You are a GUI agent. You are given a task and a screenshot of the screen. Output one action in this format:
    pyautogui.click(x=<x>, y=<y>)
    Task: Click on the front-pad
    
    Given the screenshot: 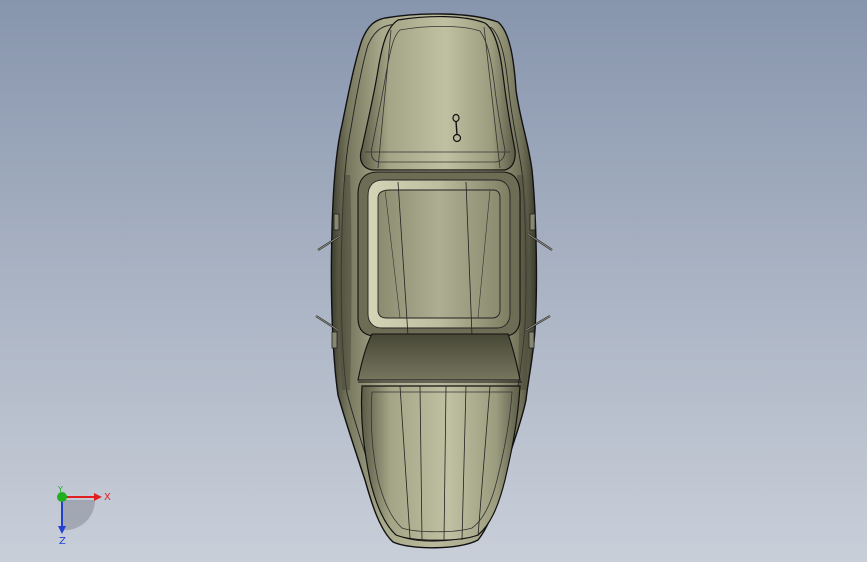 What is the action you would take?
    pyautogui.click(x=440, y=463)
    